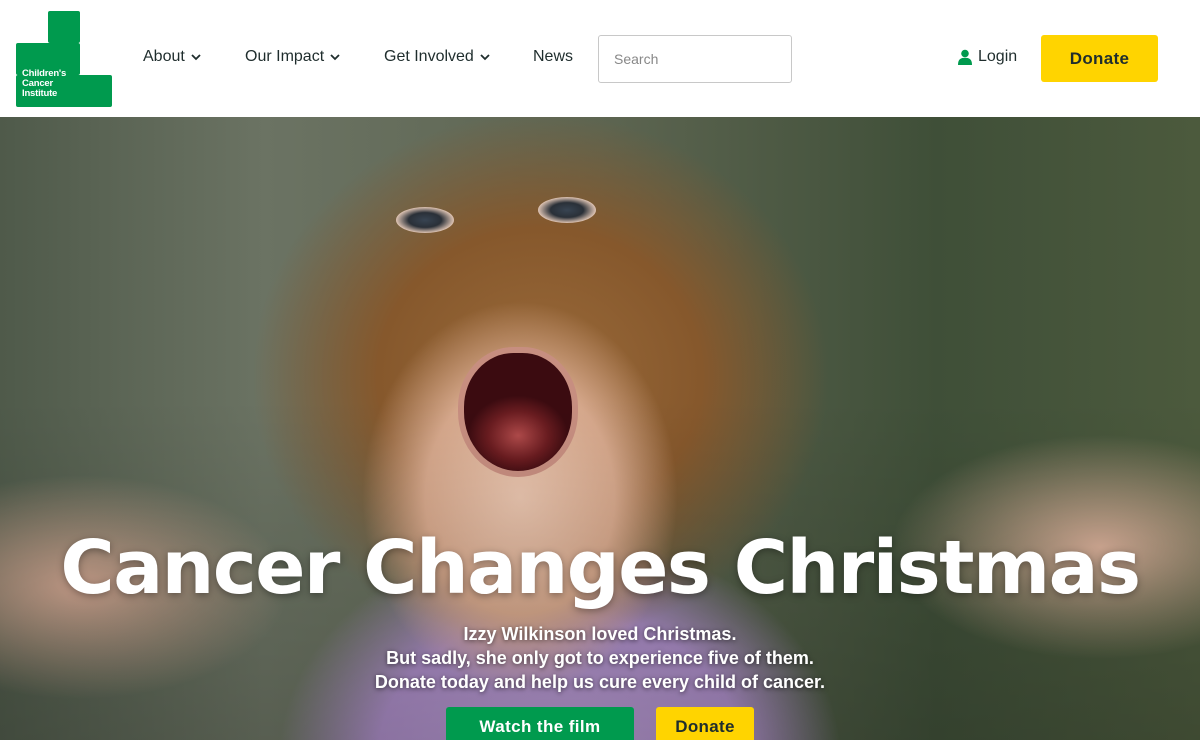  I want to click on search-input, so click(695, 59).